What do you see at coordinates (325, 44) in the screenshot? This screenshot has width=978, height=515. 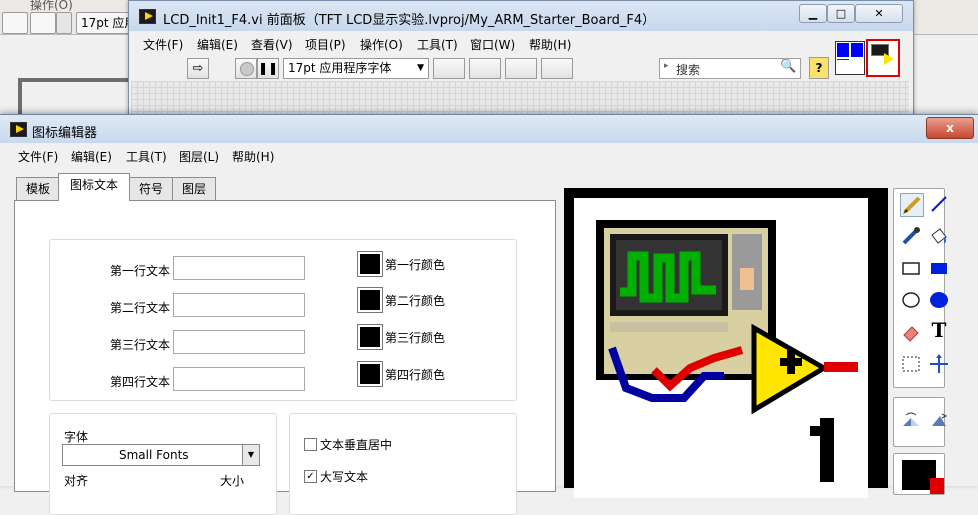 I see `menu-project: 项目(P)` at bounding box center [325, 44].